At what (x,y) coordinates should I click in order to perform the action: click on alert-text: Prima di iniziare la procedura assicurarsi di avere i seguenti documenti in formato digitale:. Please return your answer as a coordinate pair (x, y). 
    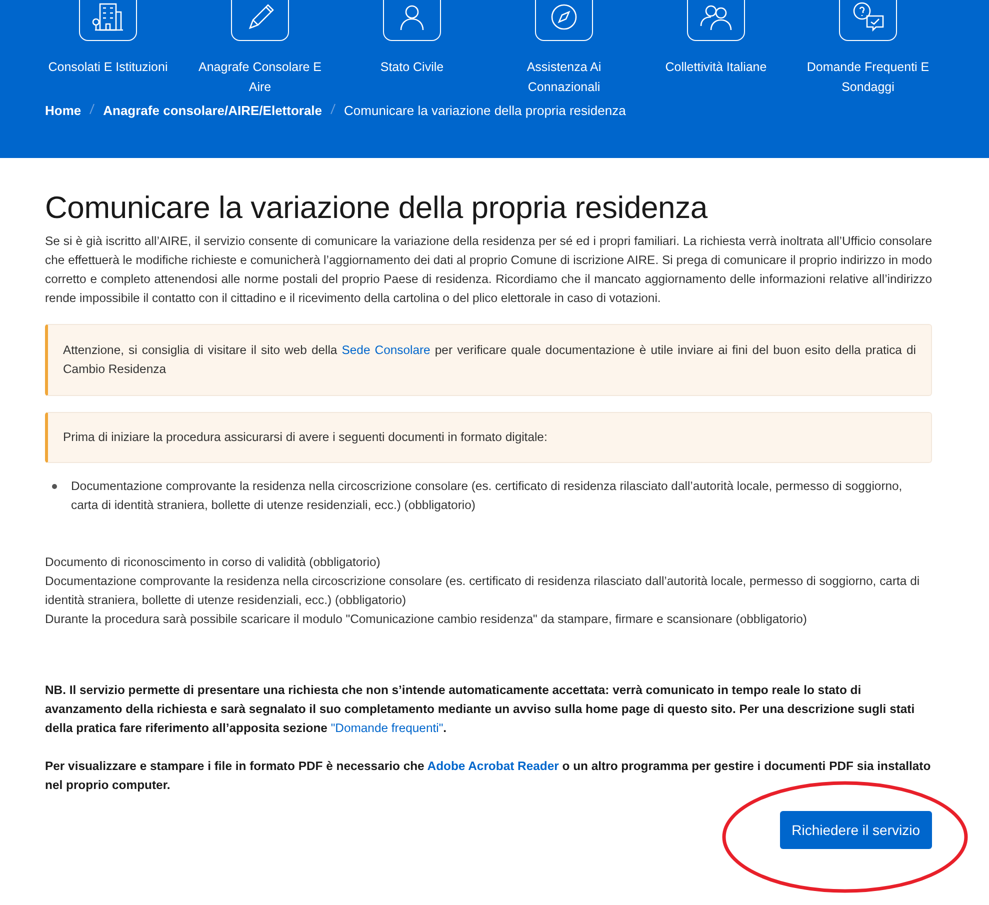
    Looking at the image, I should click on (305, 437).